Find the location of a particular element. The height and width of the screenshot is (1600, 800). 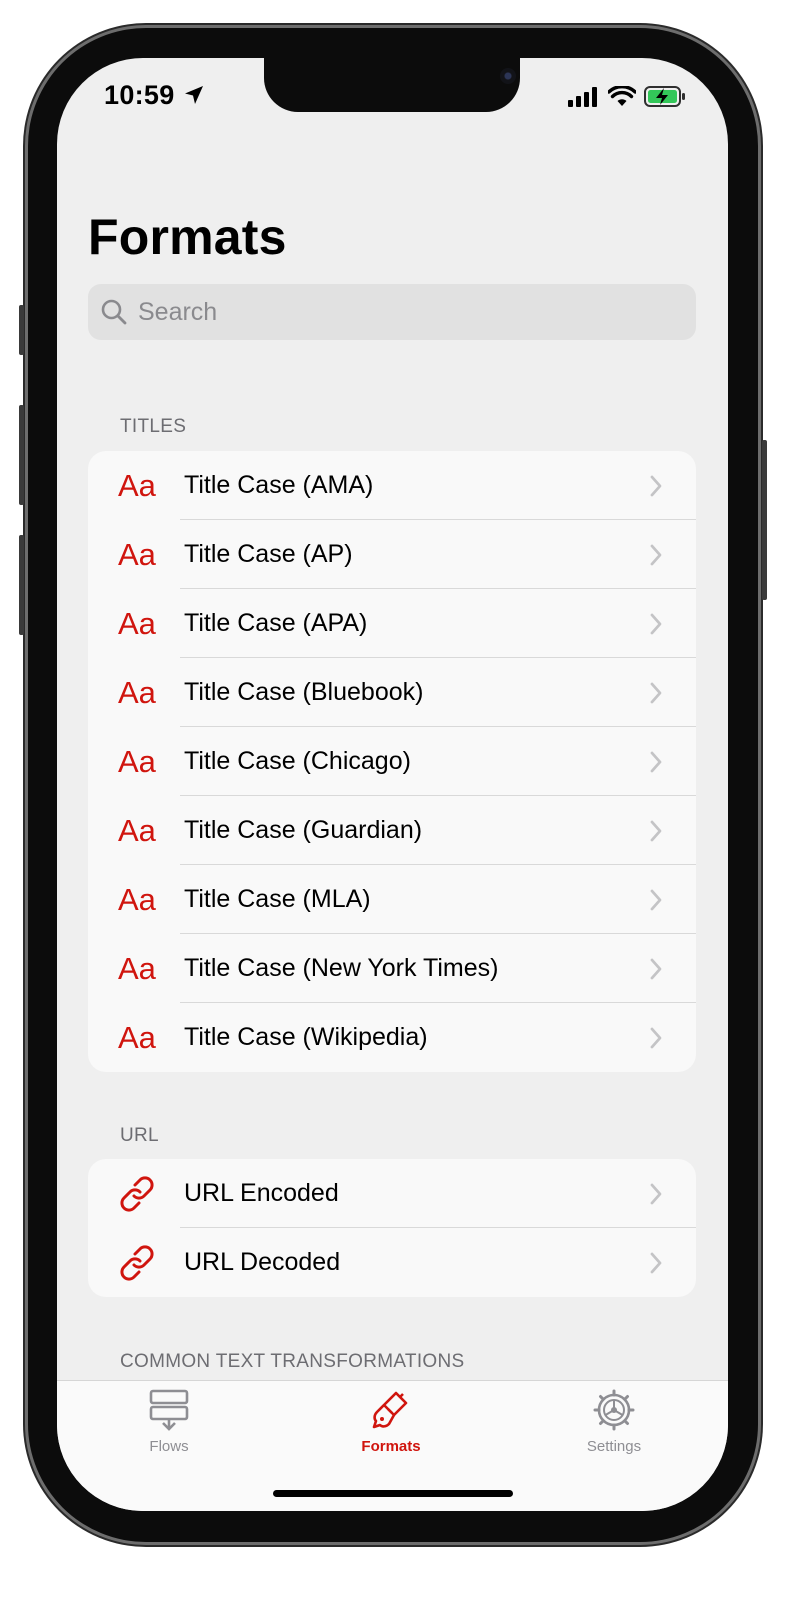

list-item: URL Encoded is located at coordinates (392, 1193).